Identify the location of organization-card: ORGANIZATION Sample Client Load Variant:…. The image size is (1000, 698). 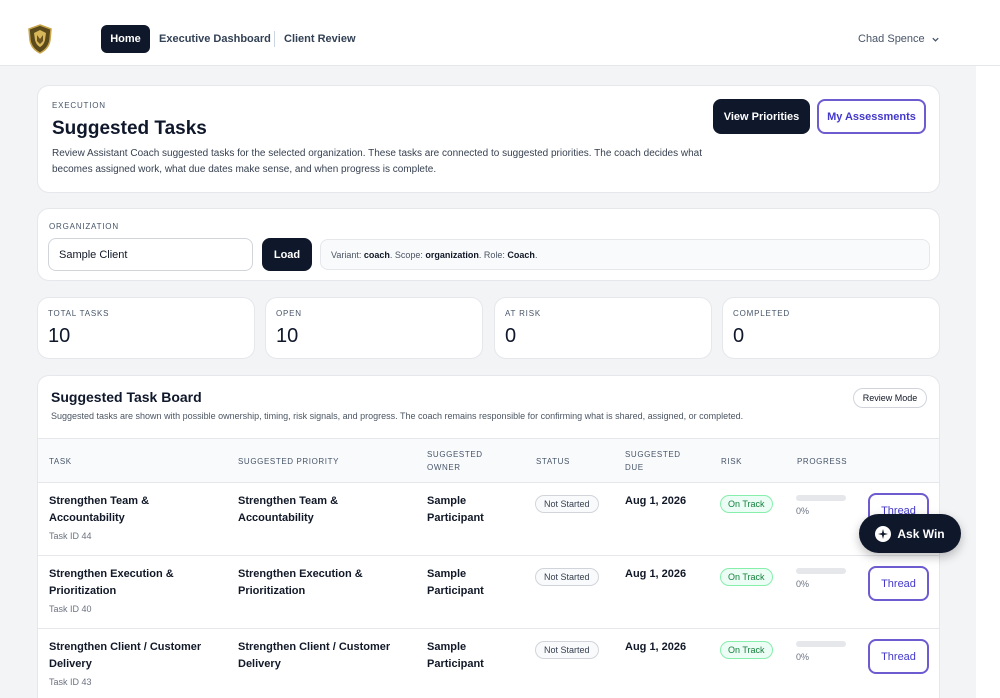
(488, 244).